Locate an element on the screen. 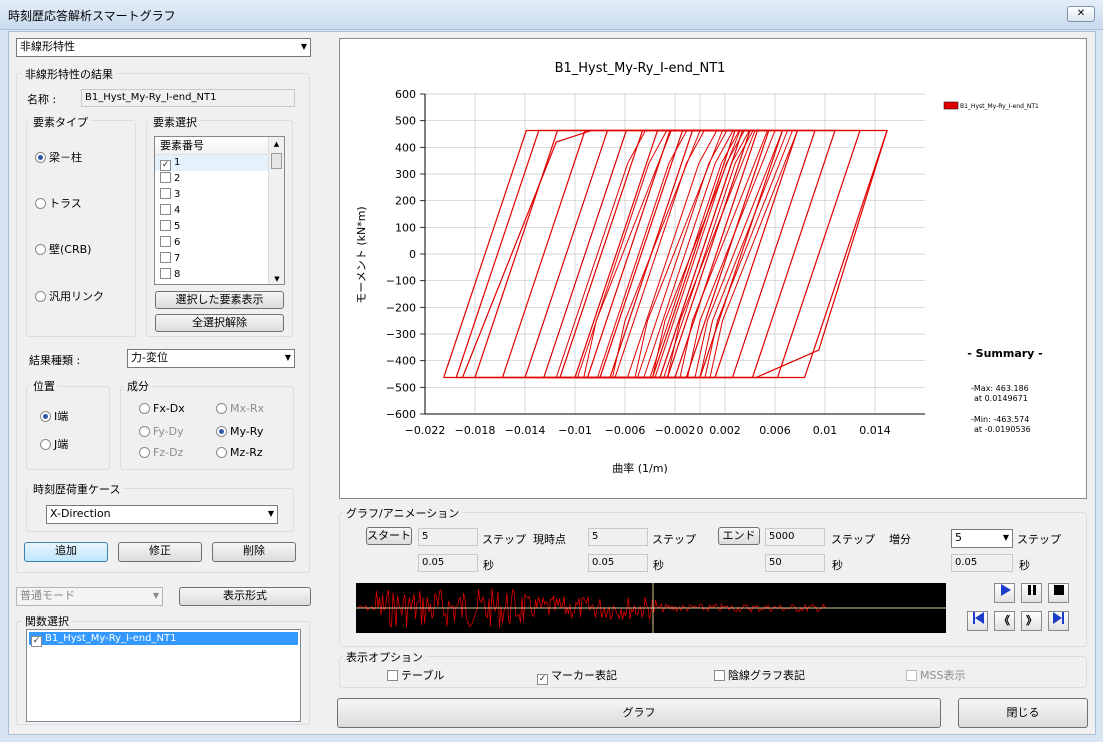  play-icon is located at coordinates (1004, 593).